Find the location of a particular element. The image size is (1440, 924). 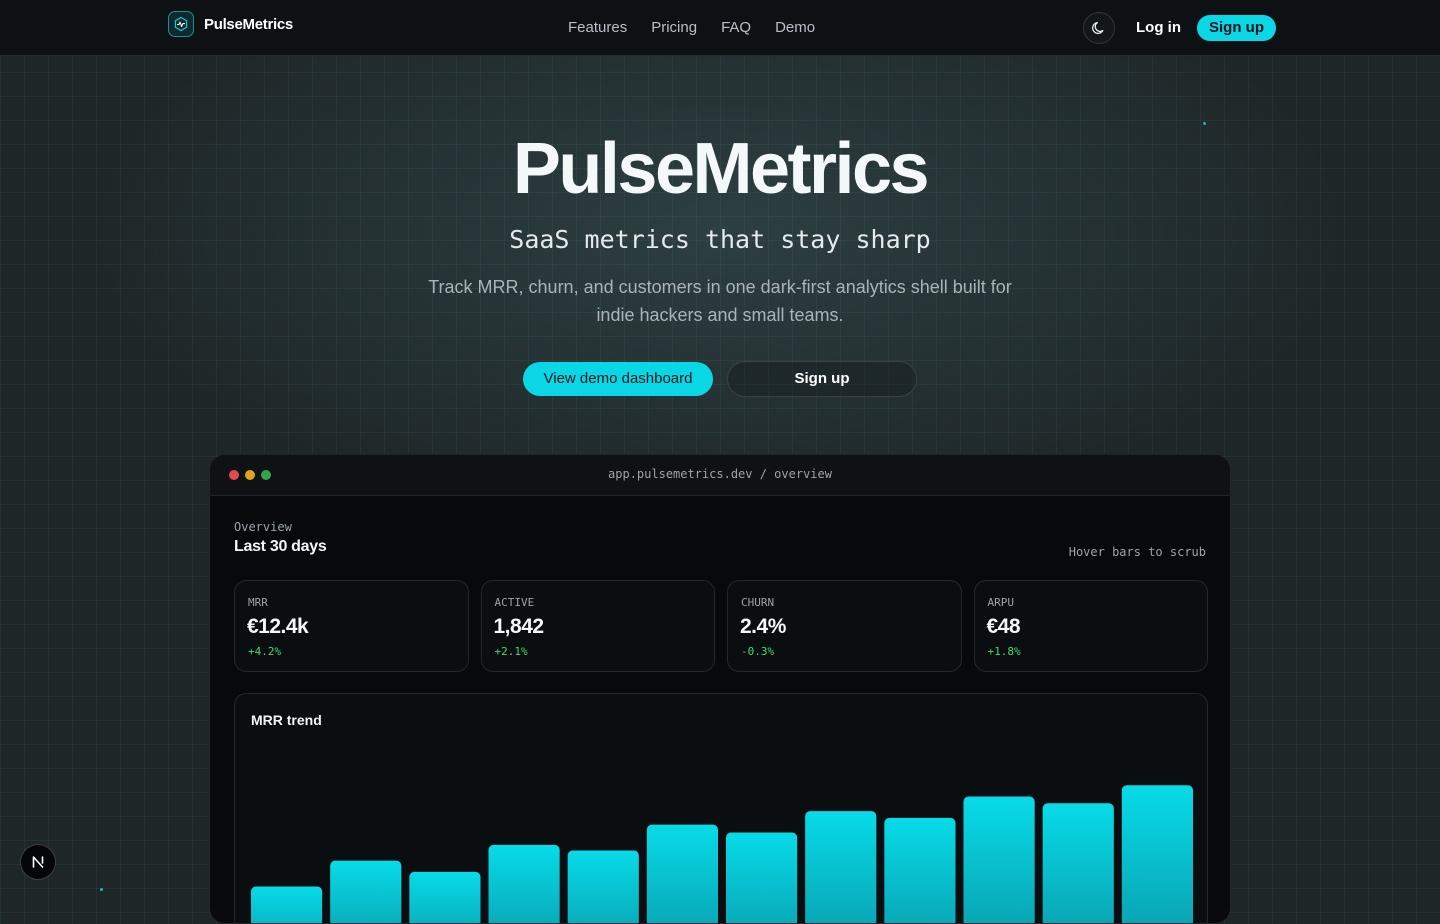

kpi-card-churn: CHURN 2.4% -0.3% is located at coordinates (844, 626).